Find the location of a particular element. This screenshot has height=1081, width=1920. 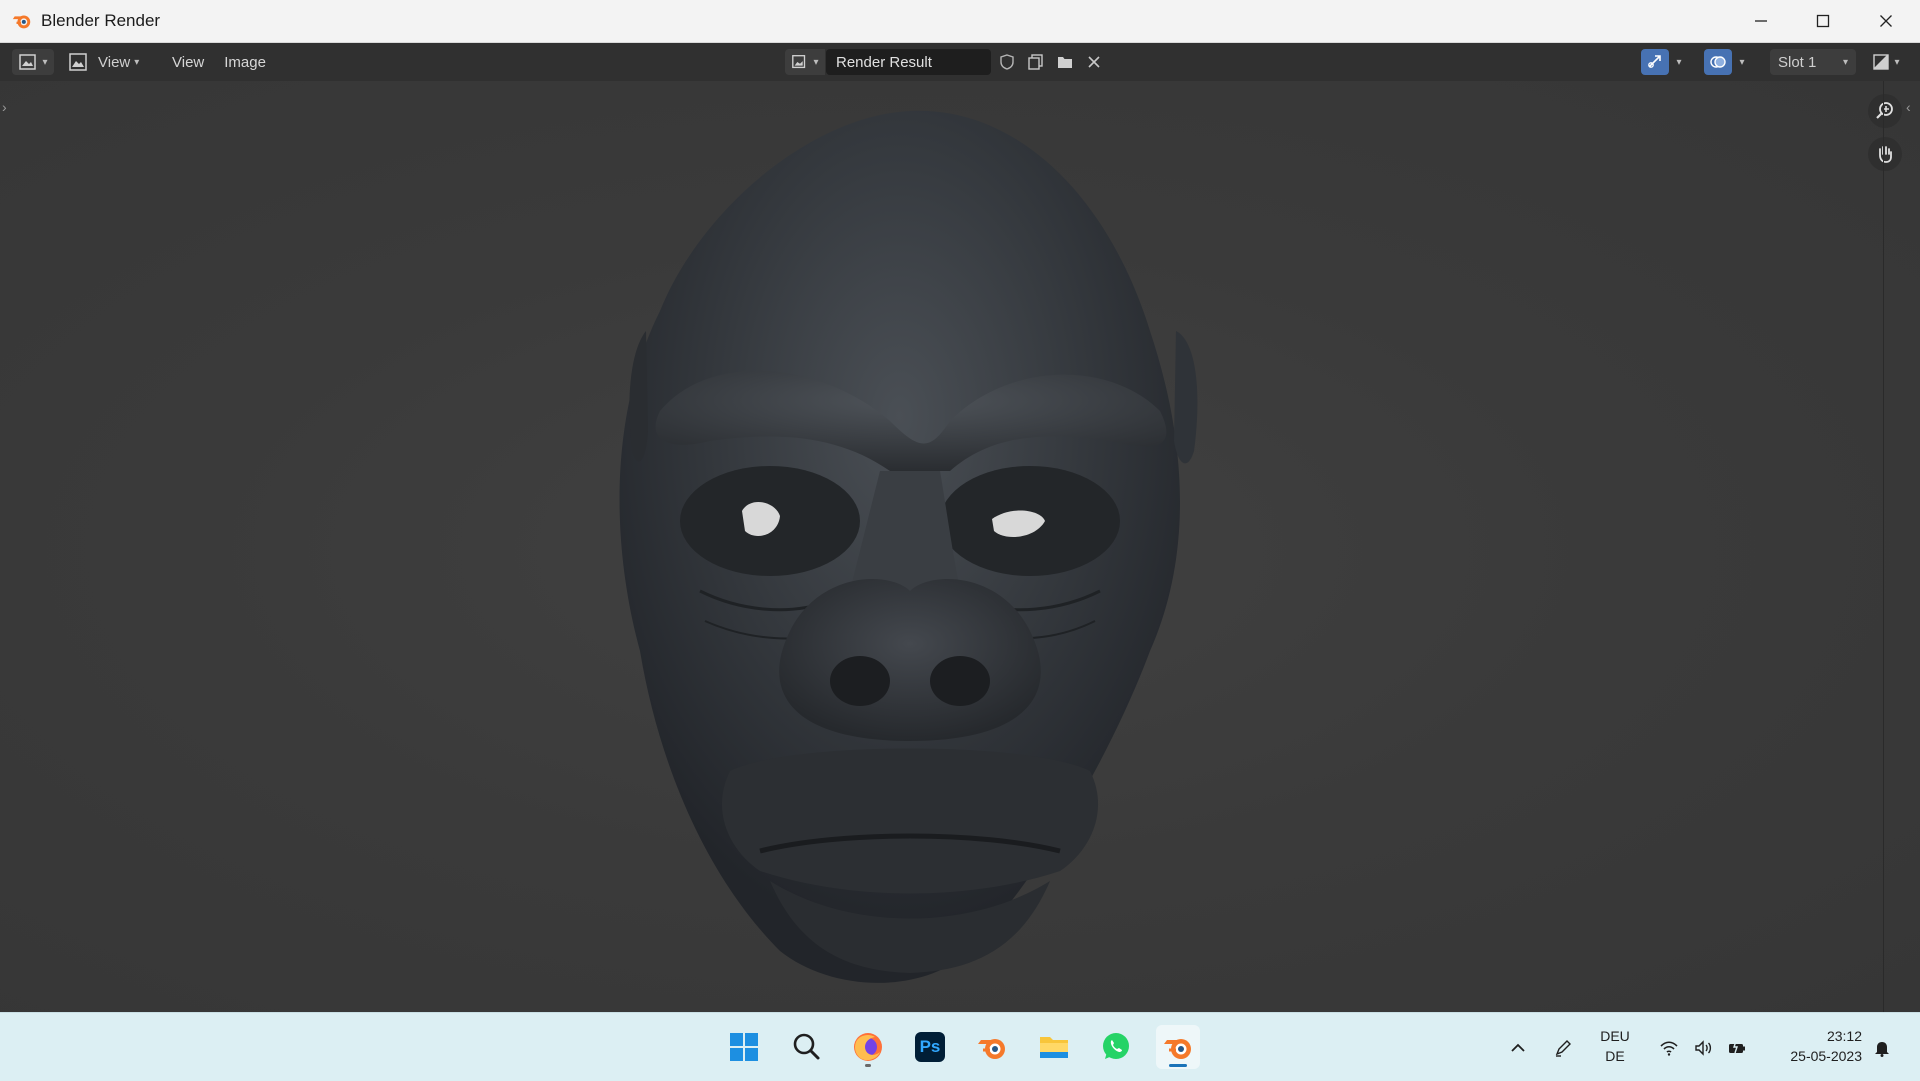

gizmo-toggle-button is located at coordinates (1655, 62).